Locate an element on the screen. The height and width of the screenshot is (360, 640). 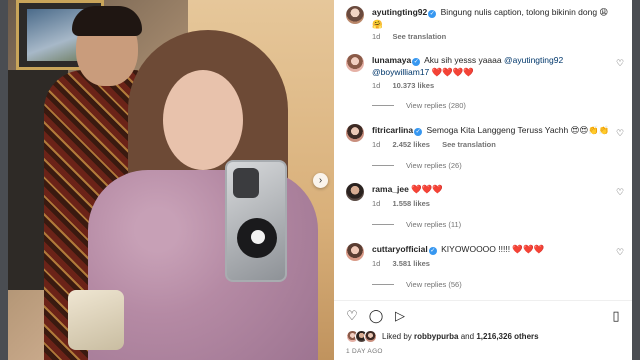
comment-text: Semoga Kita Langgeng Teruss Yachh 😍😍👏👏 is located at coordinates (518, 130).